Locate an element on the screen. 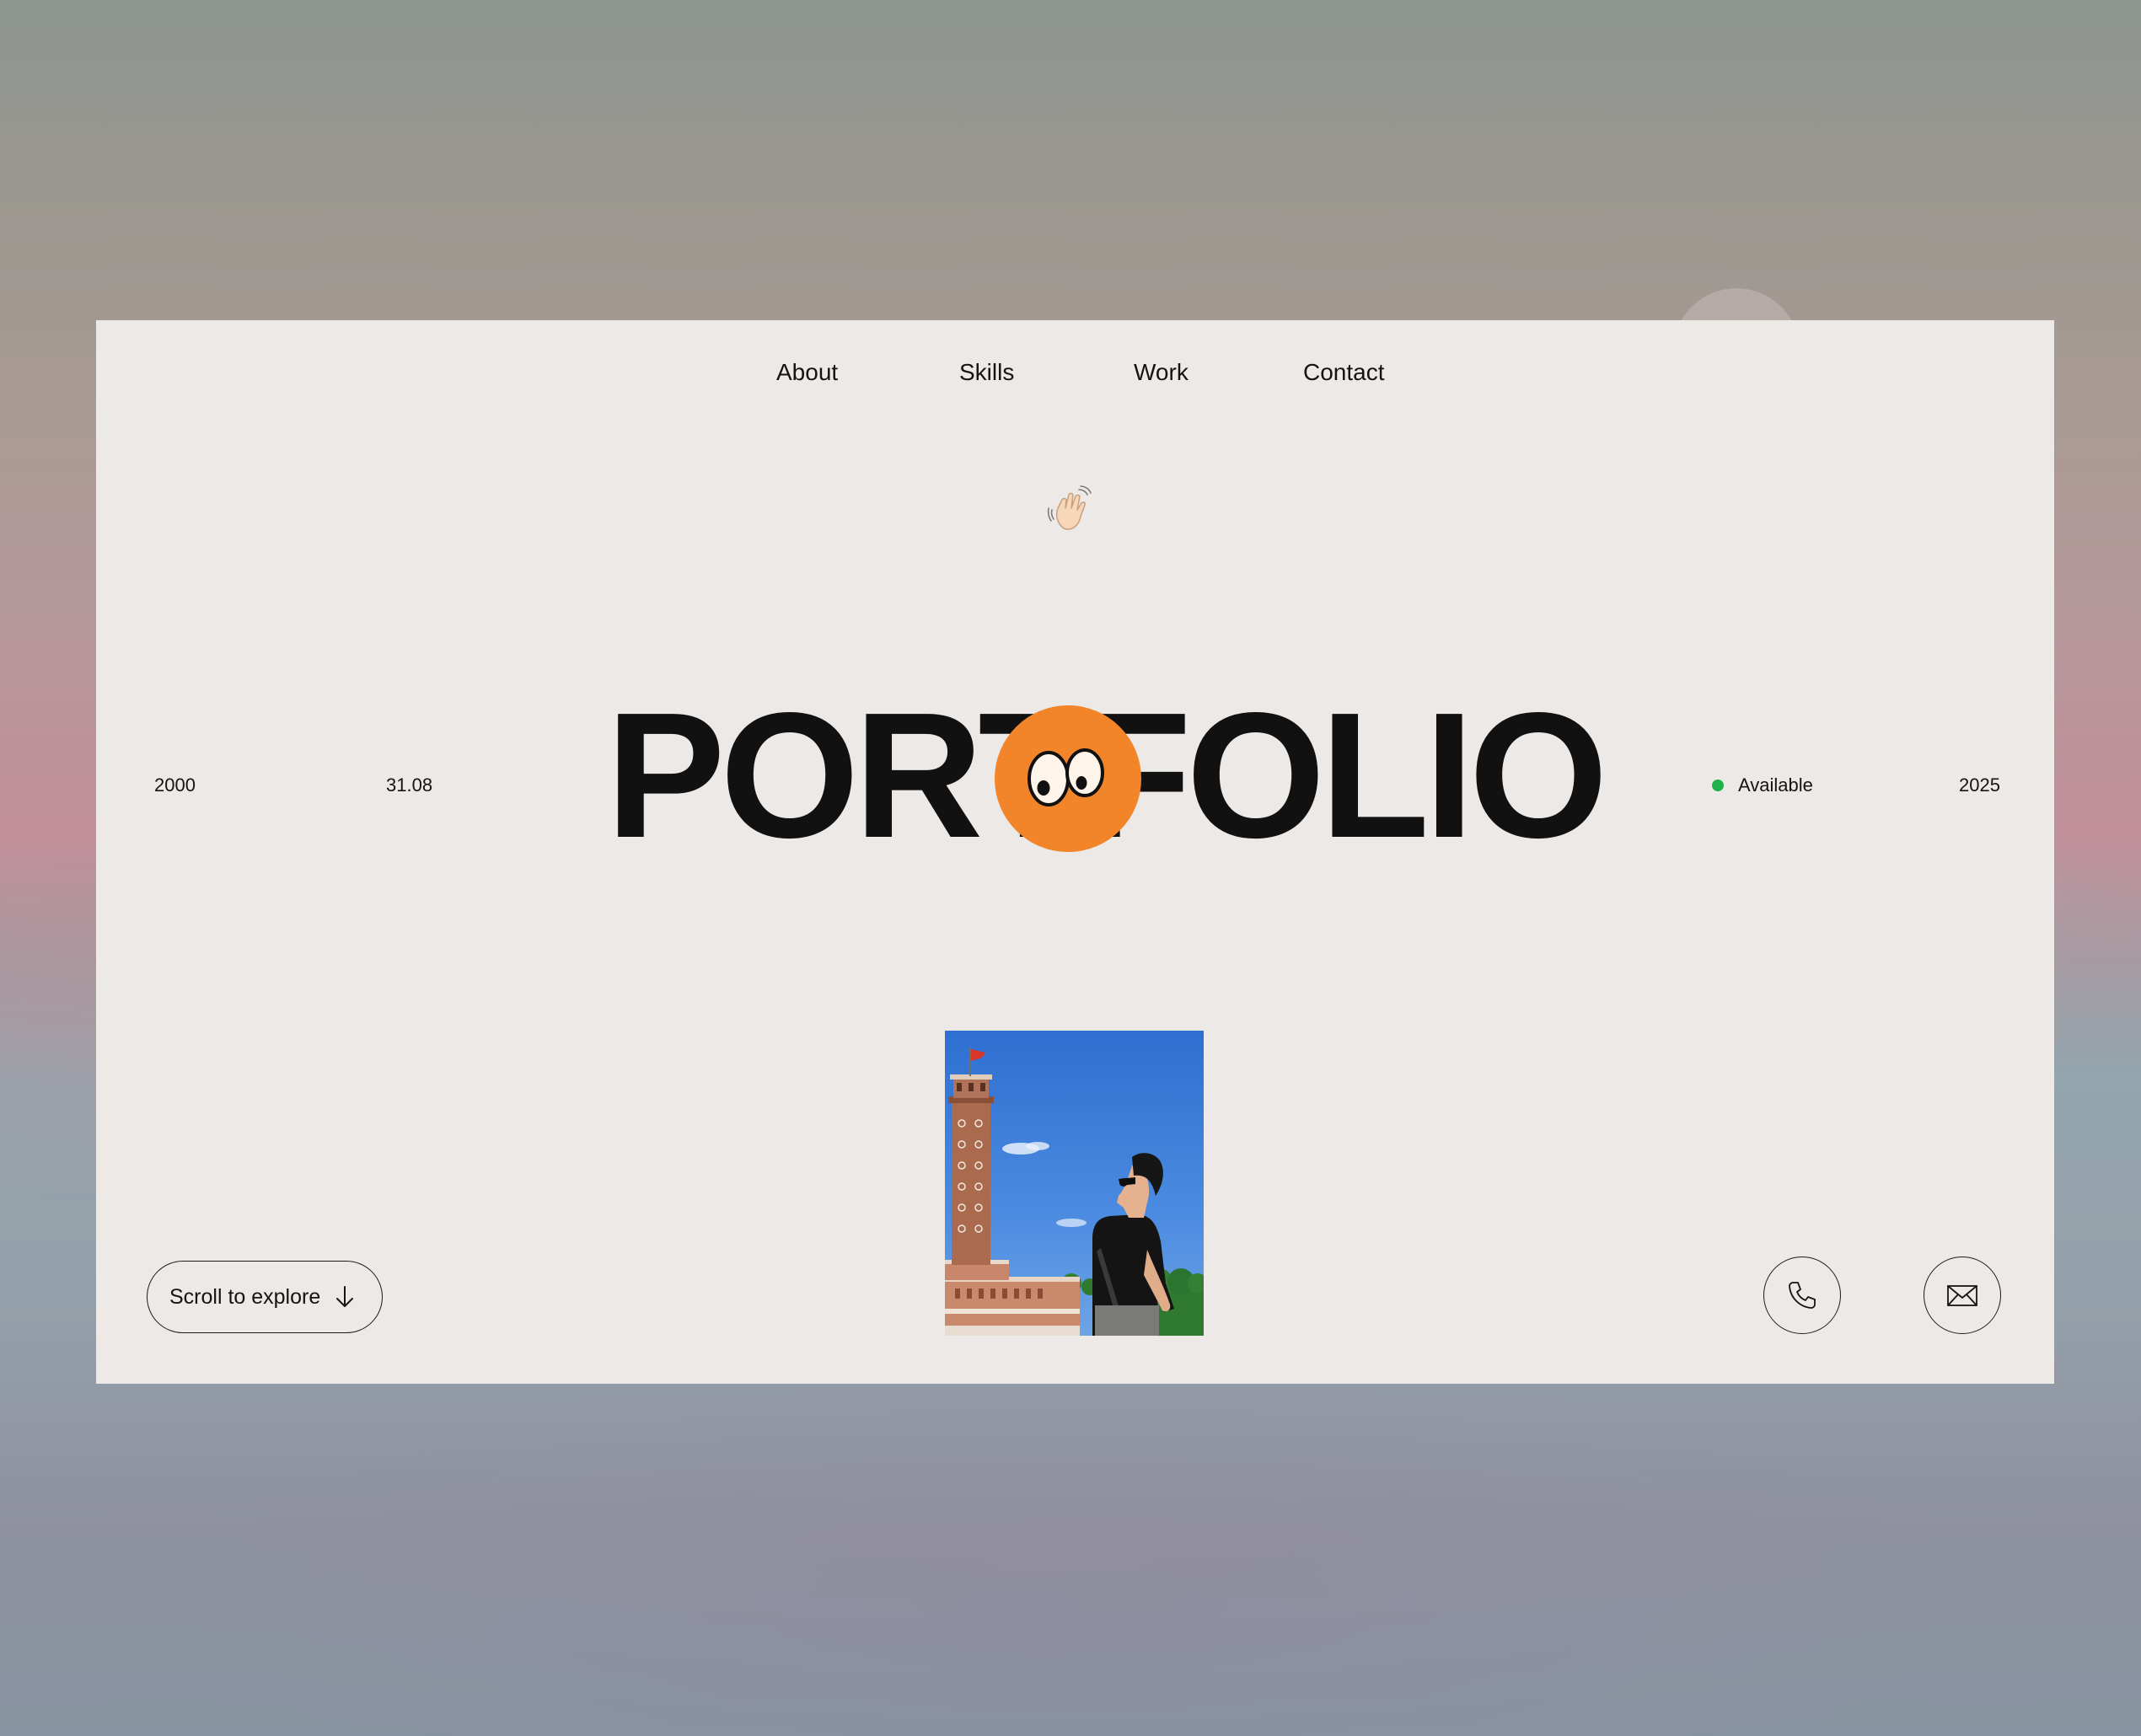 The height and width of the screenshot is (1736, 2141). current-year: 2025 is located at coordinates (1979, 785).